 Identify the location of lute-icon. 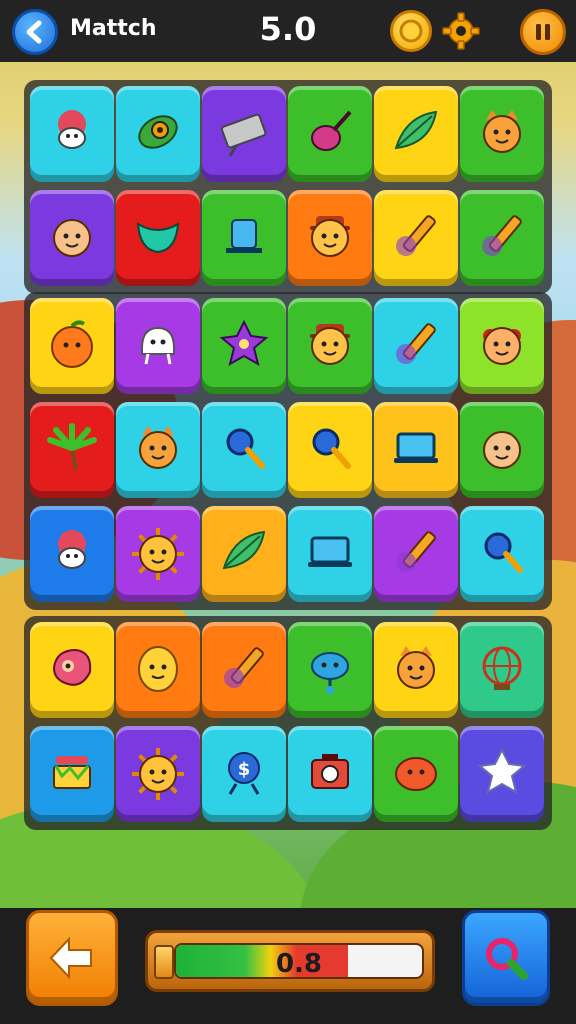
(330, 134).